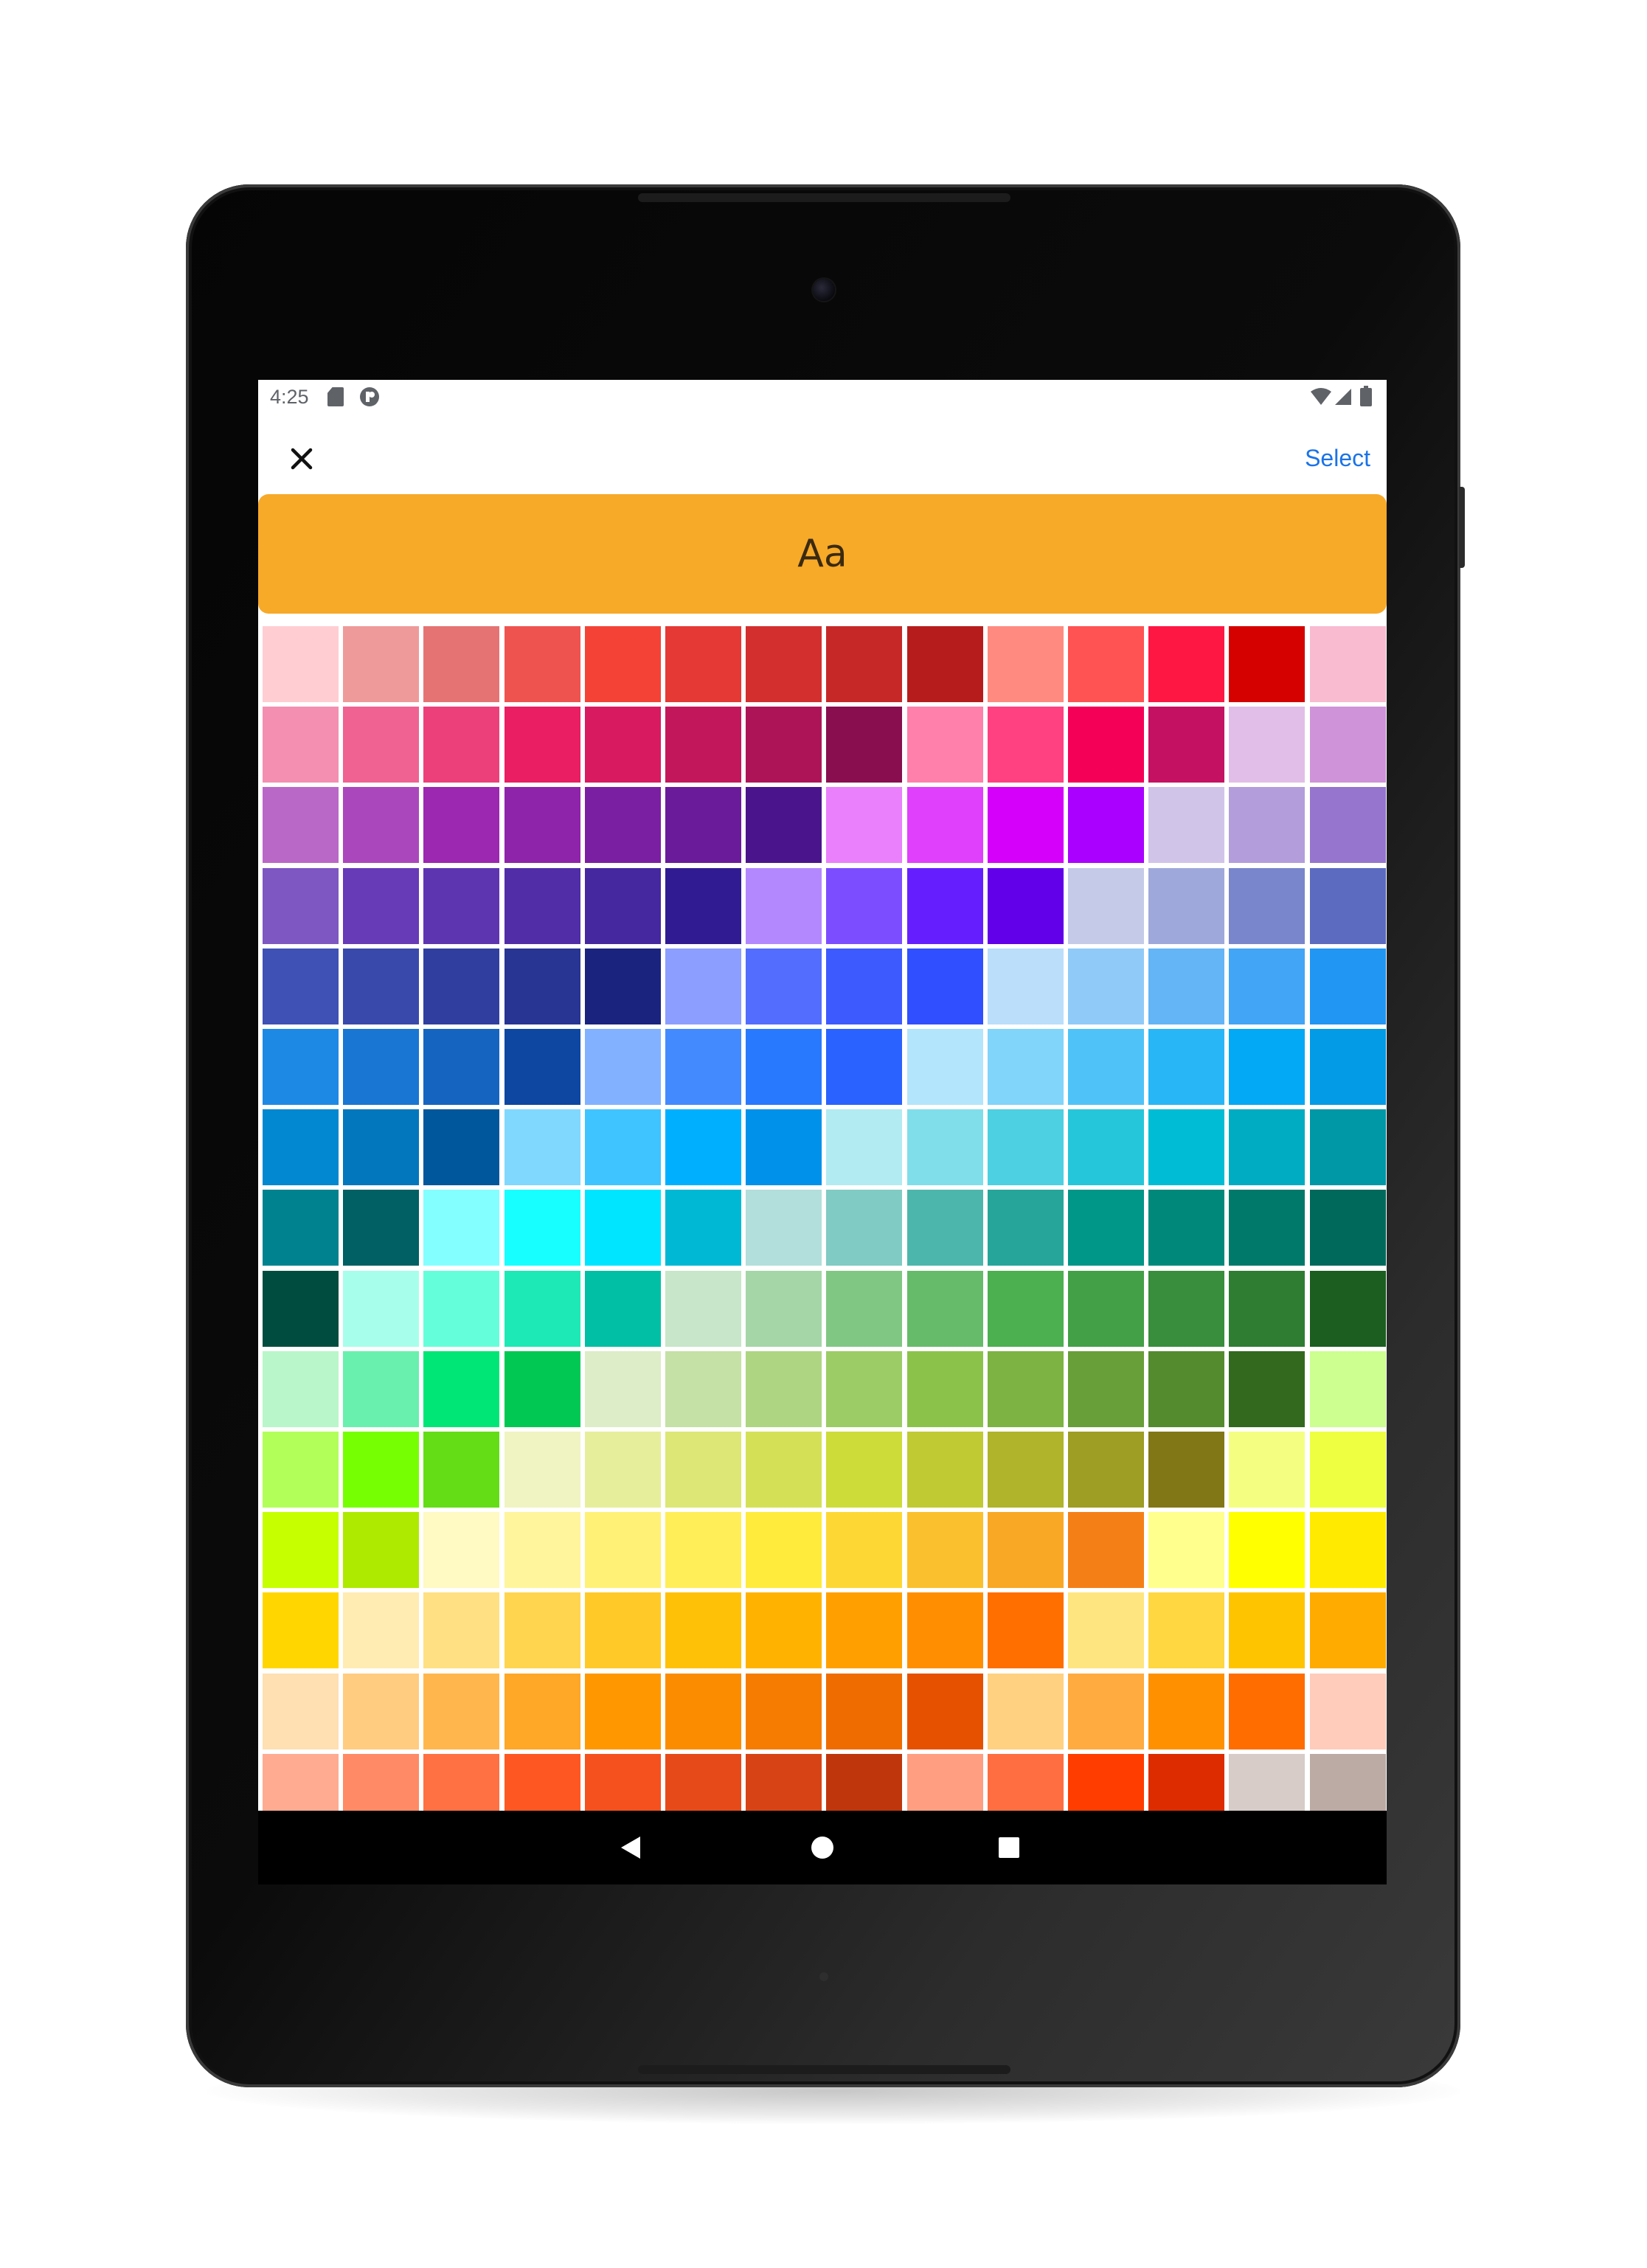 Image resolution: width=1647 pixels, height=2268 pixels. I want to click on recents-icon, so click(1009, 1847).